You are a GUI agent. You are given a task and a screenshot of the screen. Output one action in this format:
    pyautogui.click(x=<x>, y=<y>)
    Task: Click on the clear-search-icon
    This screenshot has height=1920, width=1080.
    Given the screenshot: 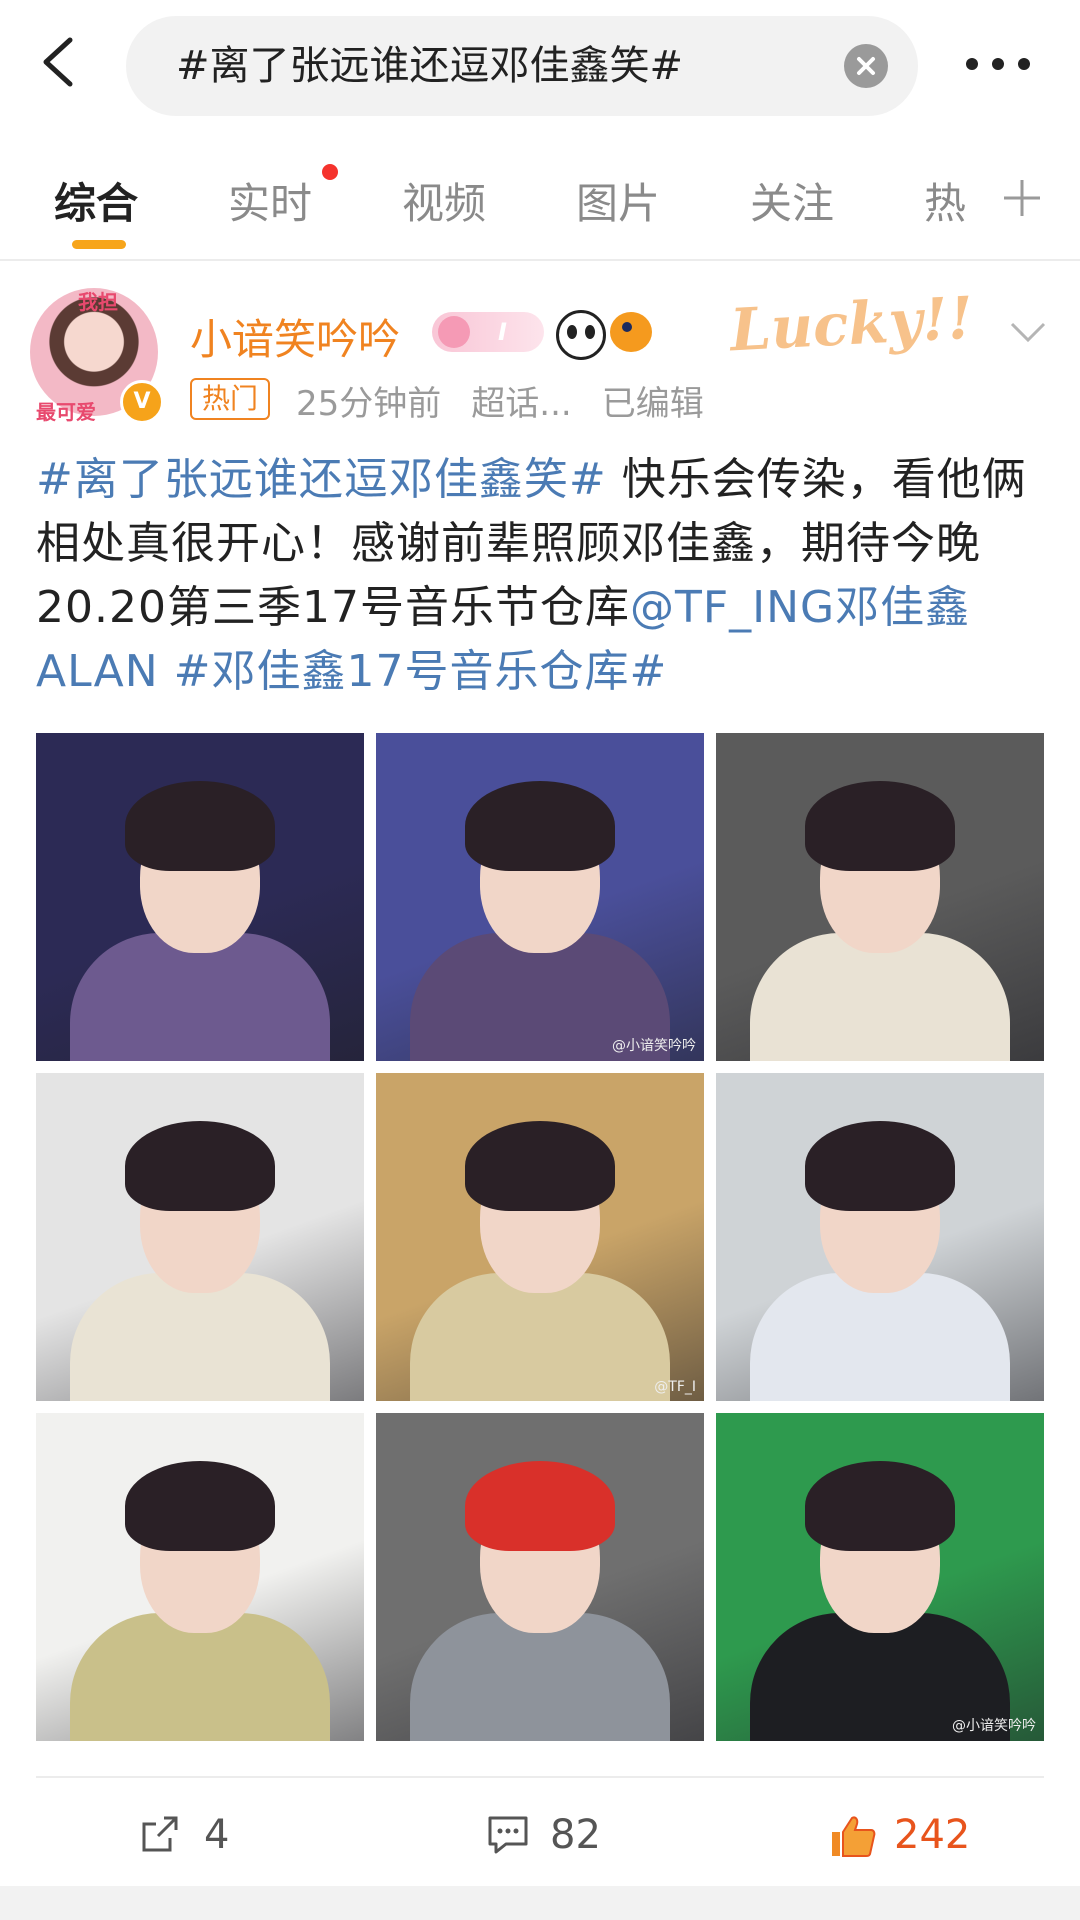 What is the action you would take?
    pyautogui.click(x=866, y=66)
    